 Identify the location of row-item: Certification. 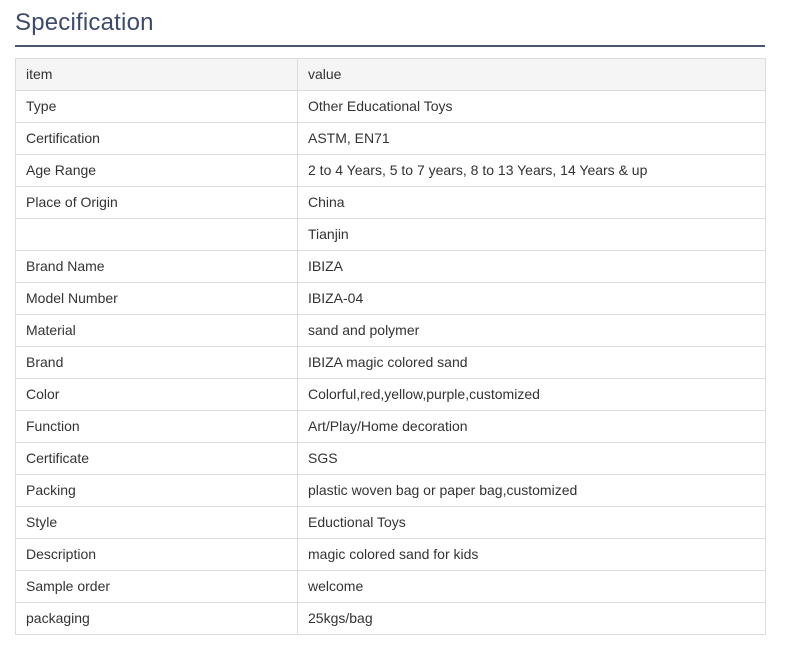
(156, 138).